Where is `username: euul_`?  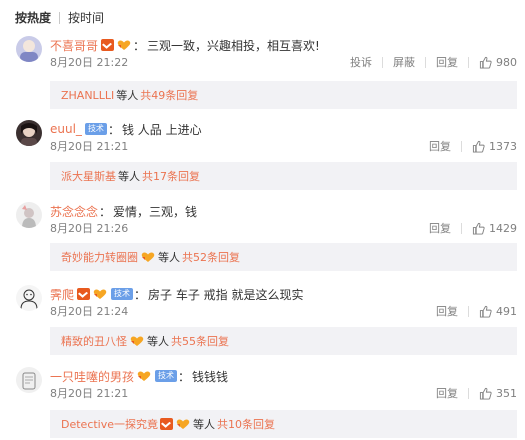
username: euul_ is located at coordinates (66, 129).